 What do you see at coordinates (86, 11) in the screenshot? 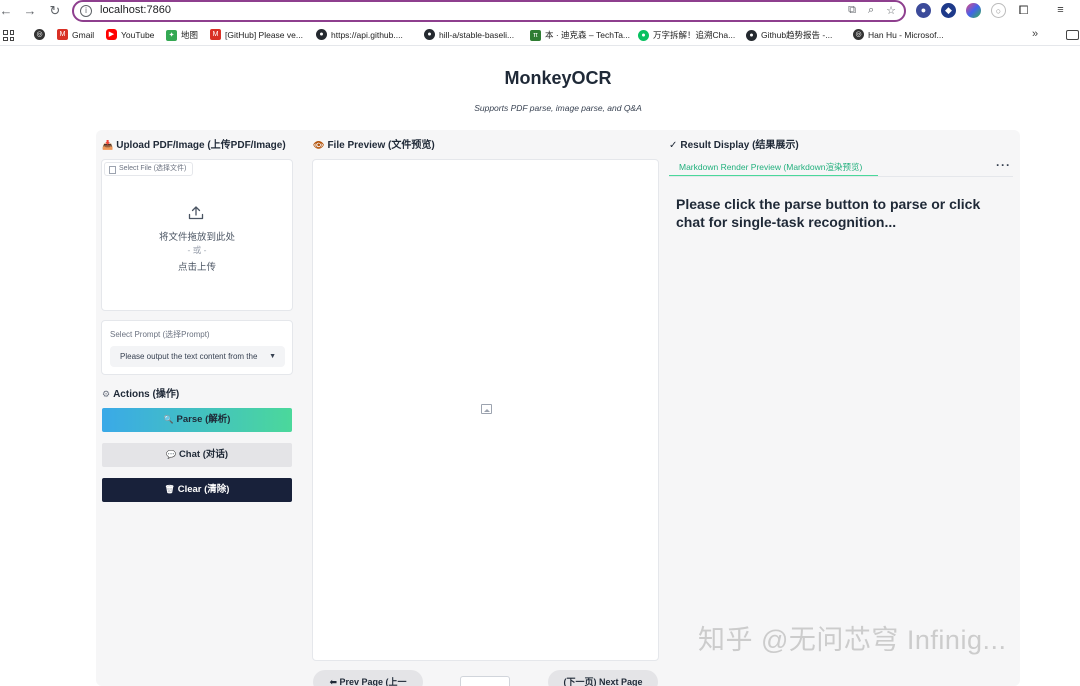
I see `site-info-icon: i` at bounding box center [86, 11].